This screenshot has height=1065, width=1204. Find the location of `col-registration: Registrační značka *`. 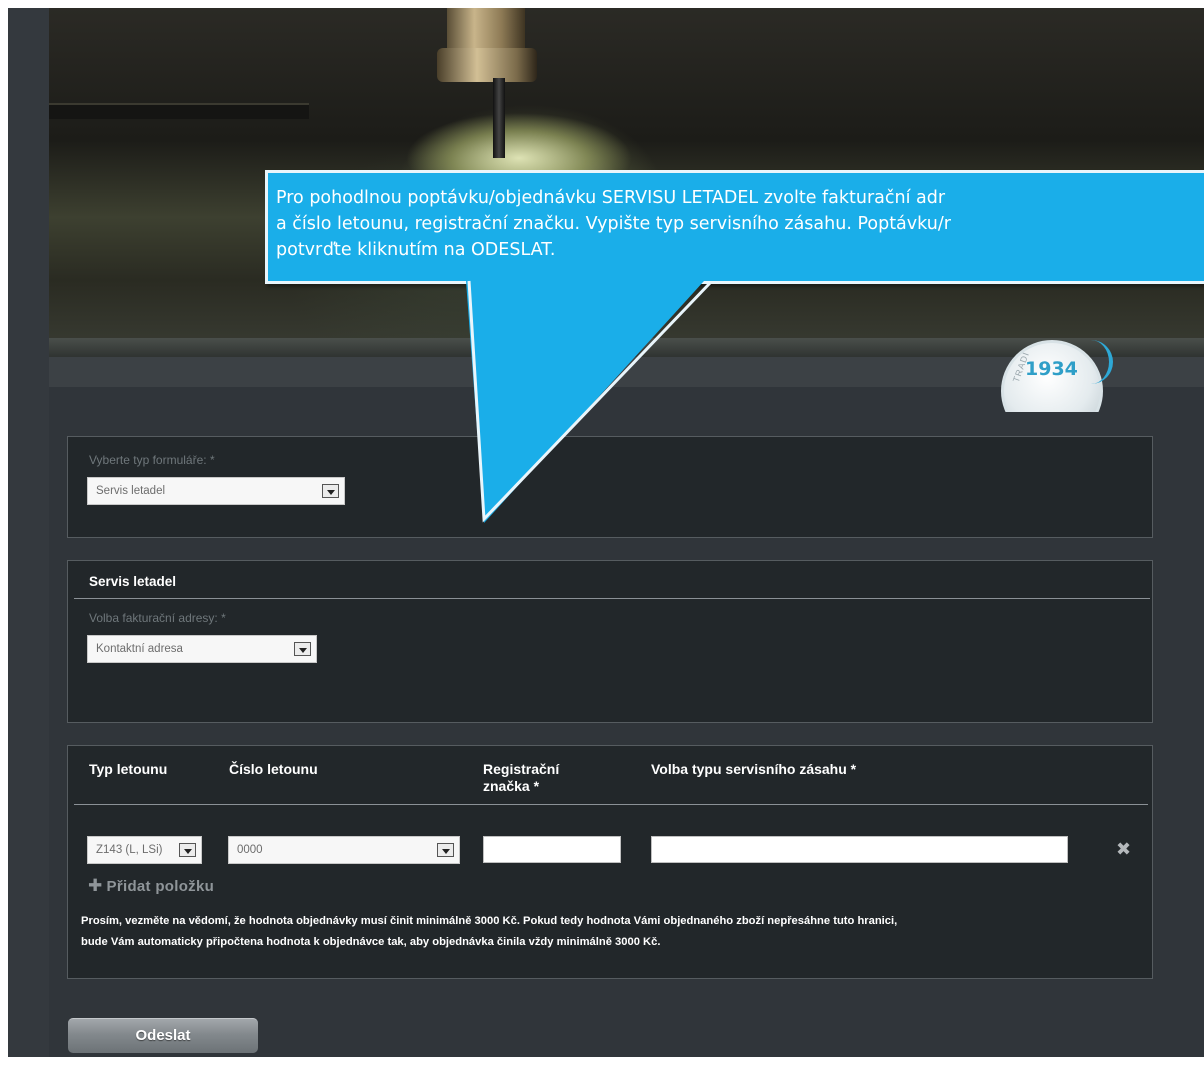

col-registration: Registrační značka * is located at coordinates (521, 778).